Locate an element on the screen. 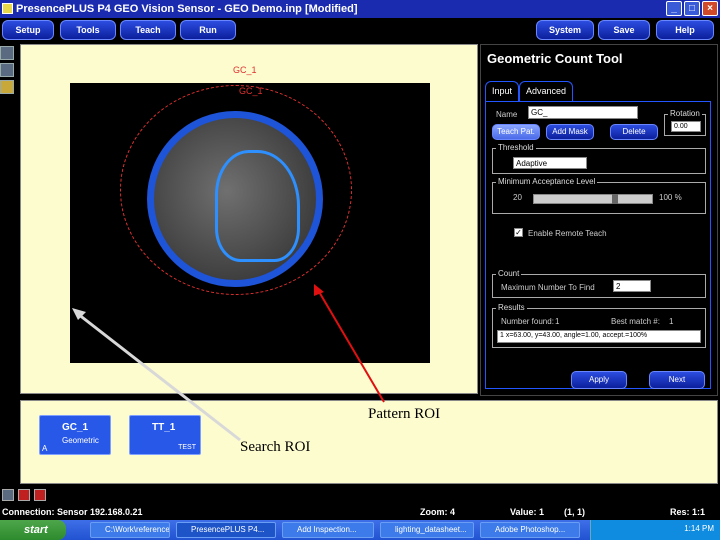 This screenshot has height=540, width=720. connection-status: Connection: Sensor 192.168.0.21 is located at coordinates (72, 512).